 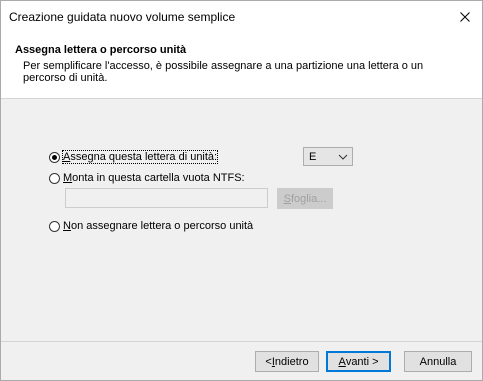 What do you see at coordinates (358, 361) in the screenshot?
I see `next-button: Avanti >` at bounding box center [358, 361].